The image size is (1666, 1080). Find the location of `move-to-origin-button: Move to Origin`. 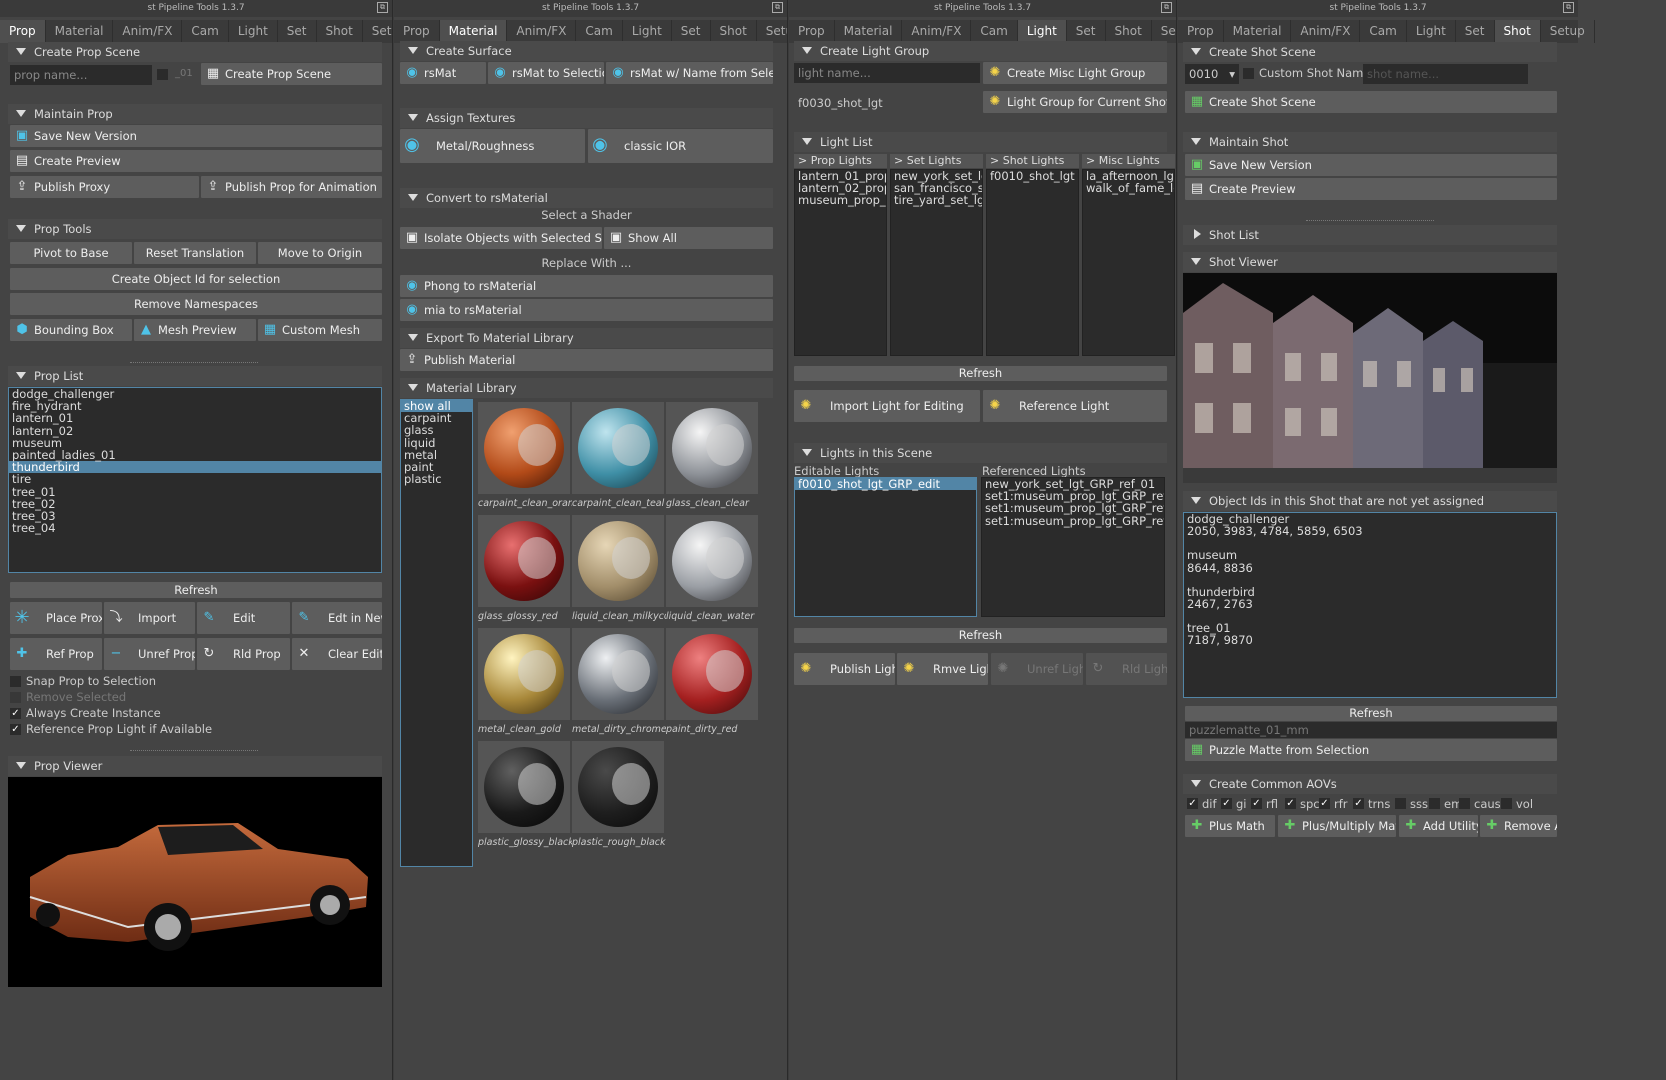

move-to-origin-button: Move to Origin is located at coordinates (320, 253).